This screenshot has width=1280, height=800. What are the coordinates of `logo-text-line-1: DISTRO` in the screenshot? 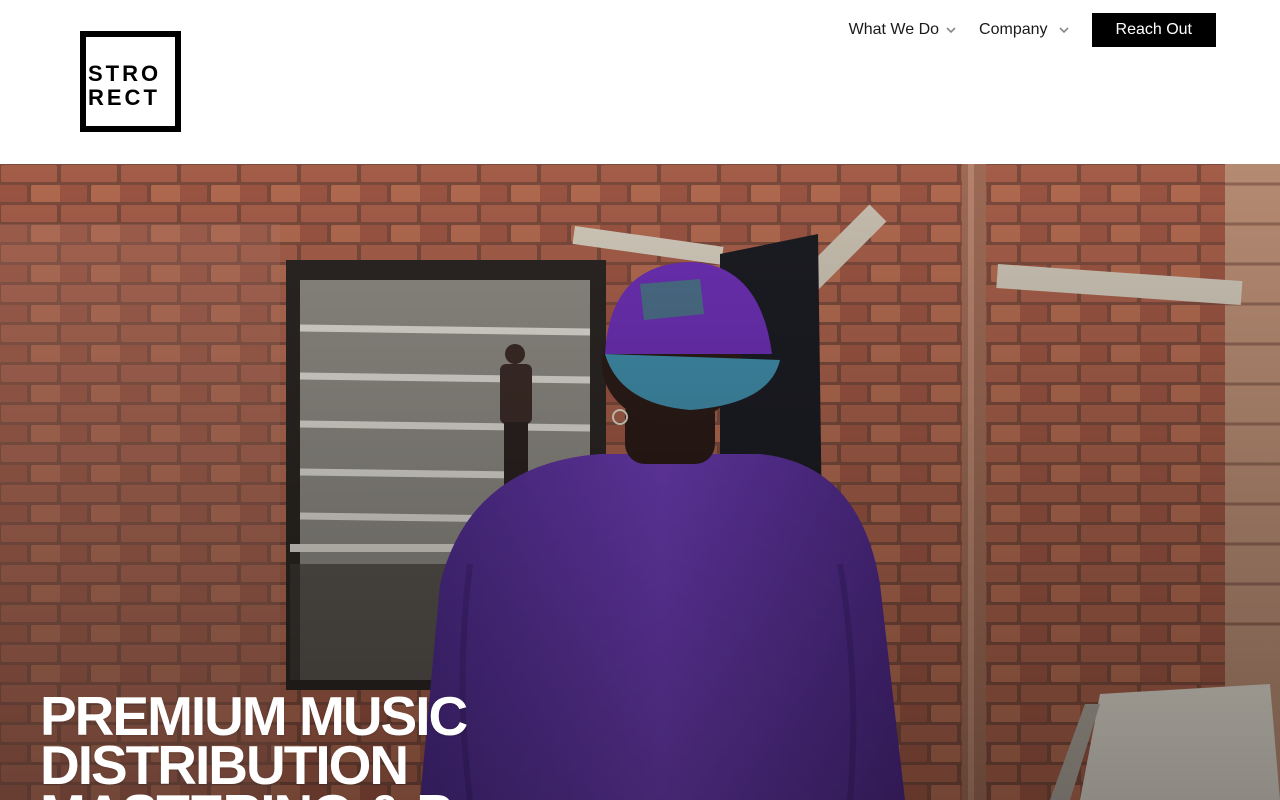 It's located at (123, 74).